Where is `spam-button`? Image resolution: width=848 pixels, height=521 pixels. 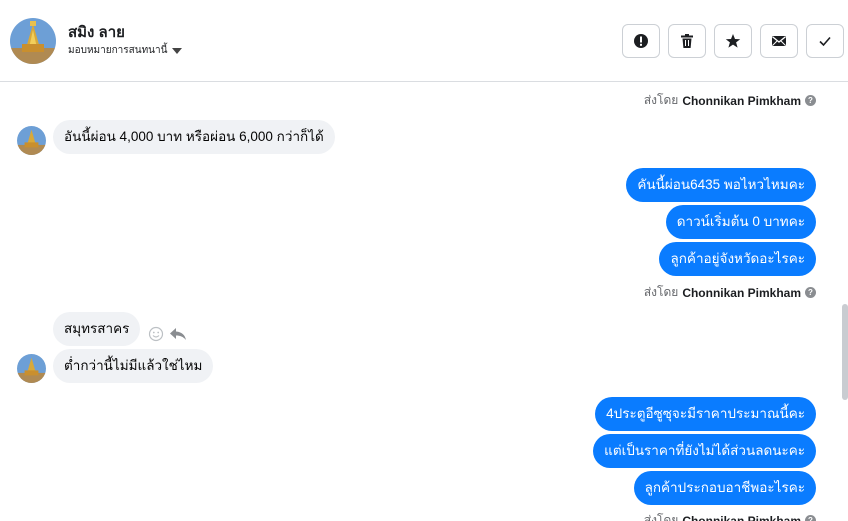
spam-button is located at coordinates (641, 41).